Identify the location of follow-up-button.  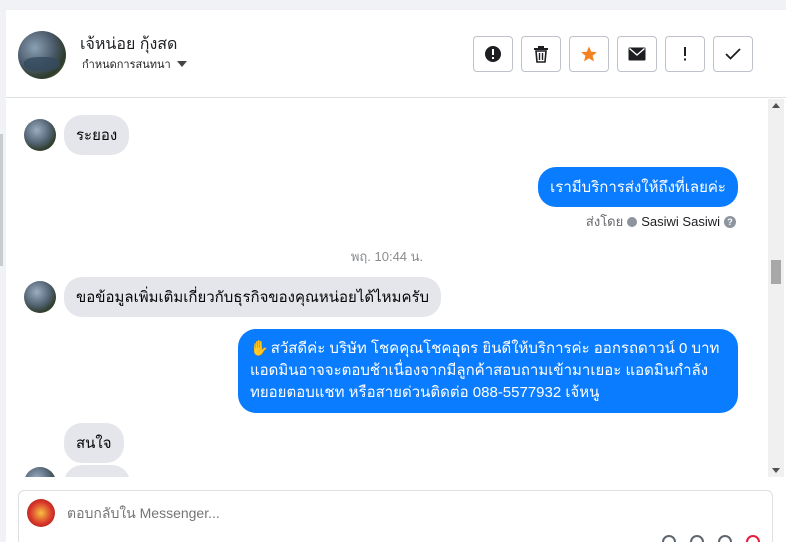
(685, 54).